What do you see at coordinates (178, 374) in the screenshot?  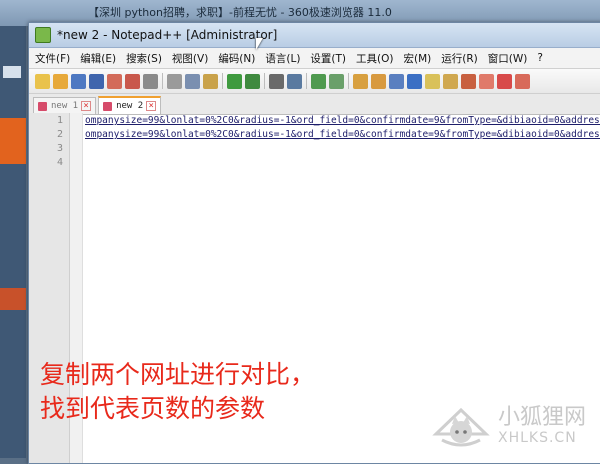 I see `caption-line-1: 复制两个网址进行对比，` at bounding box center [178, 374].